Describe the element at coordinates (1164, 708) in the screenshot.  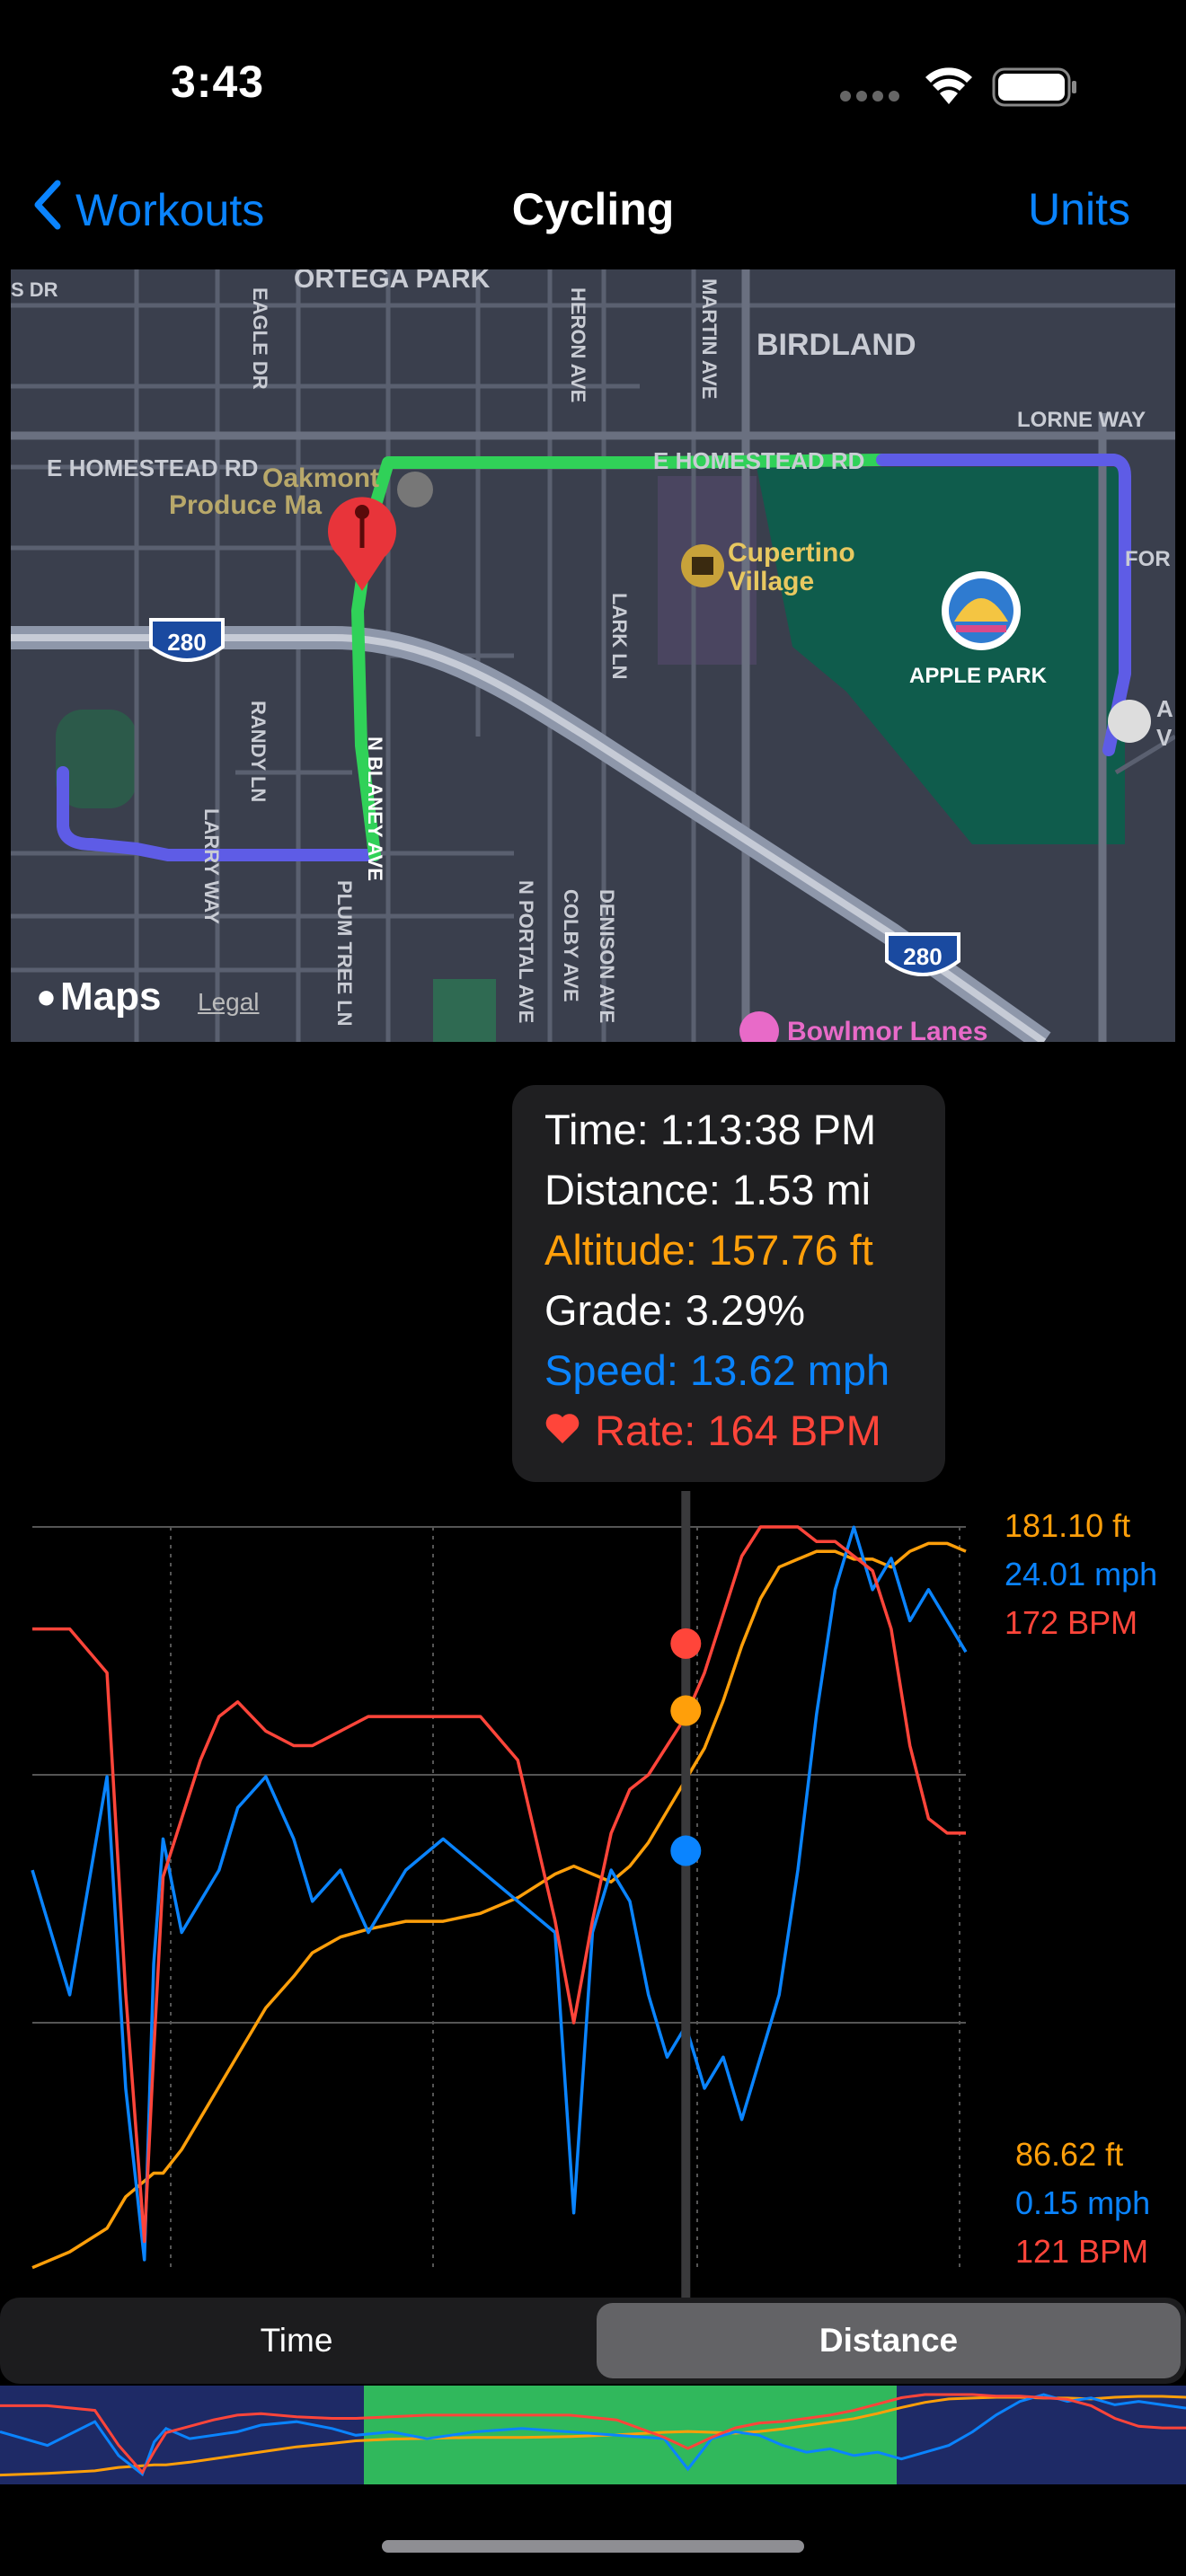
I see `svg-text: A` at that location.